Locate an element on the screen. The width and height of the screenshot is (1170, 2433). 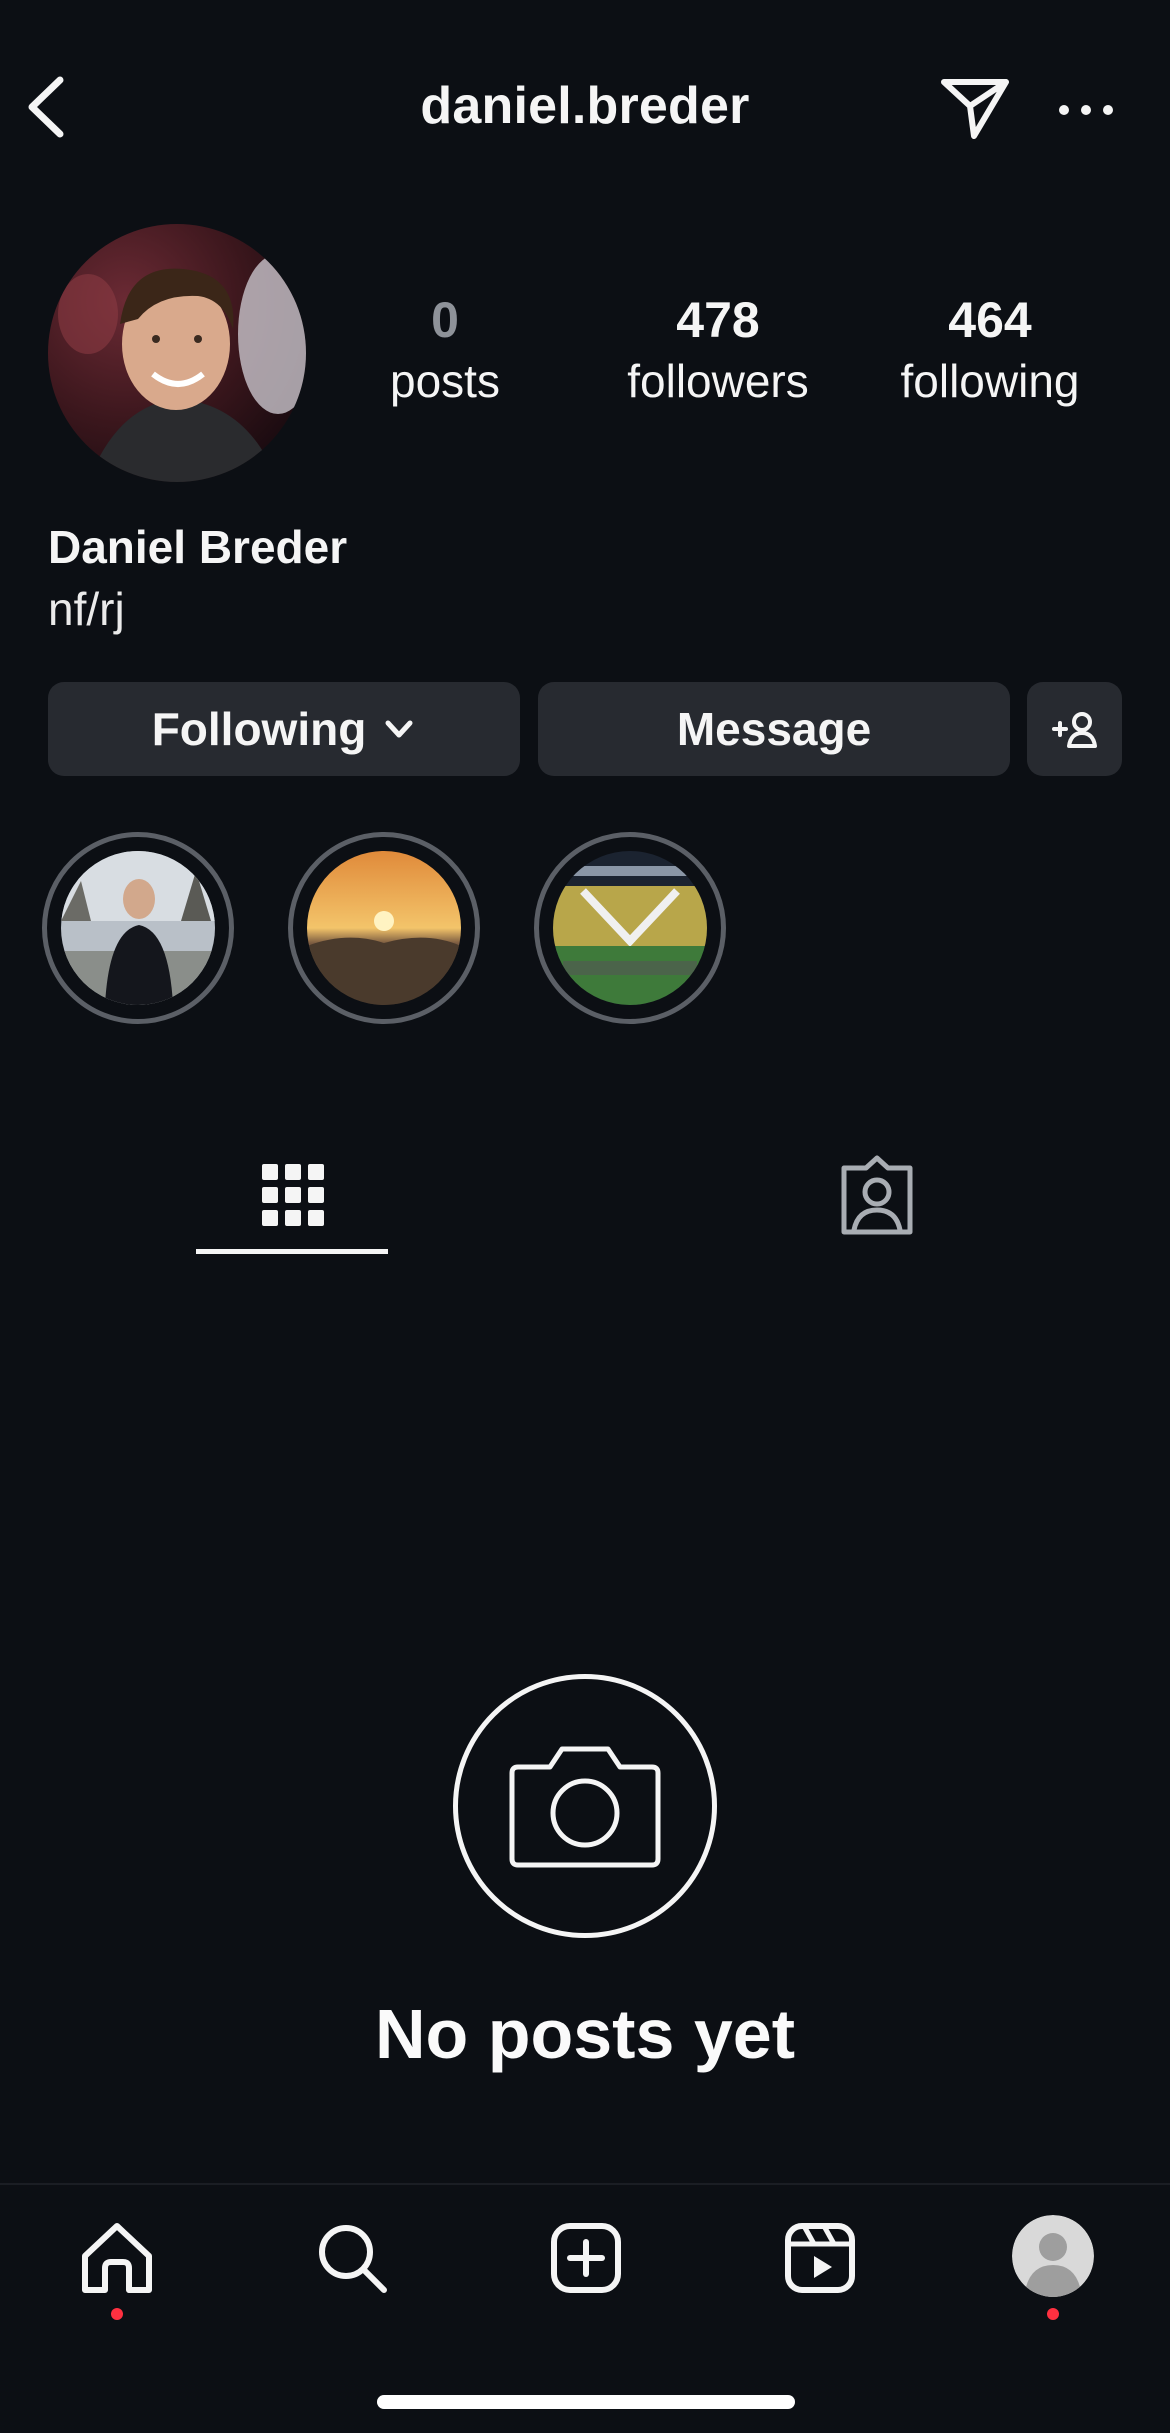
nav-create is located at coordinates (586, 2258).